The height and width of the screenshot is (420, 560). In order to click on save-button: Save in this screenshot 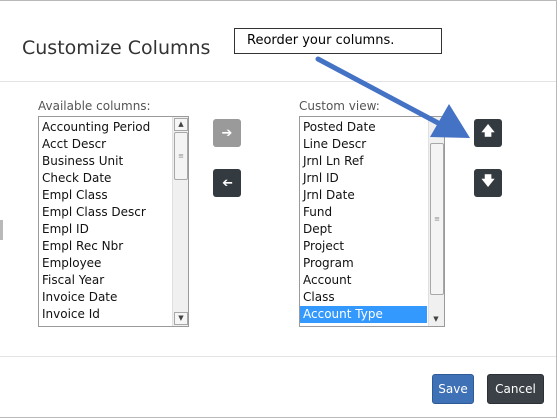, I will do `click(453, 389)`.